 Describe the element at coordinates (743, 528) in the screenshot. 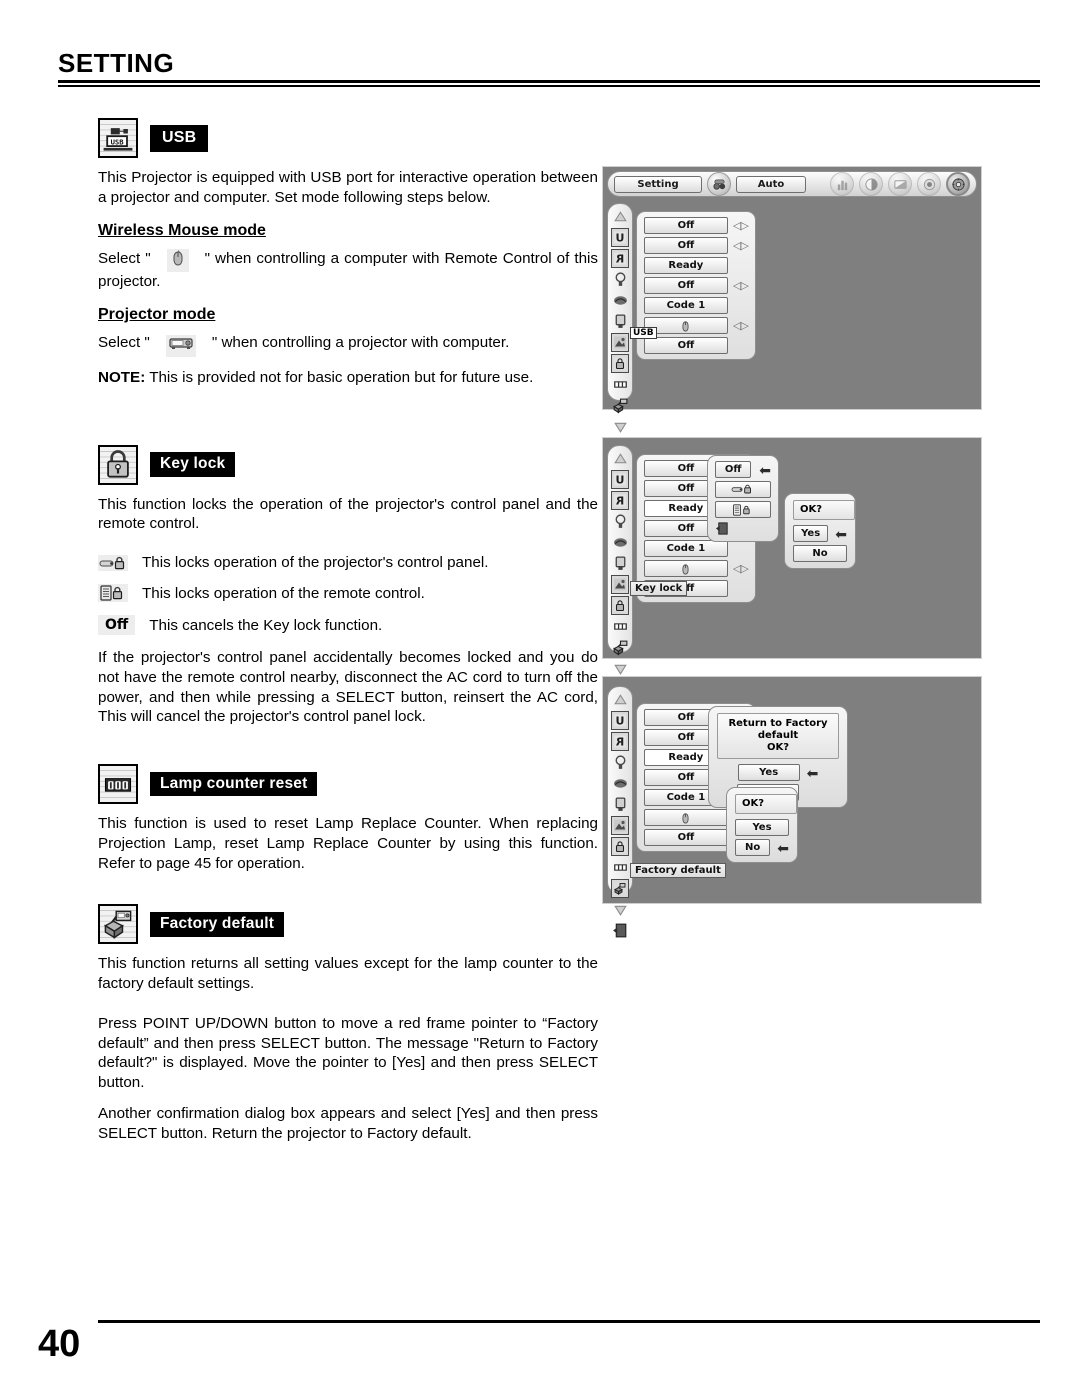

I see `keylock-submenu-quit` at that location.